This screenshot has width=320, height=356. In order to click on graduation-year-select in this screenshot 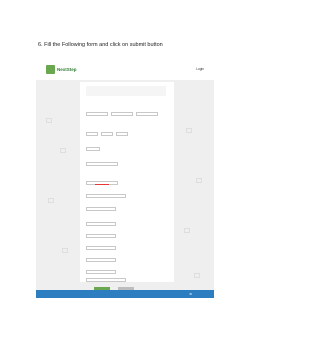, I will do `click(101, 224)`.